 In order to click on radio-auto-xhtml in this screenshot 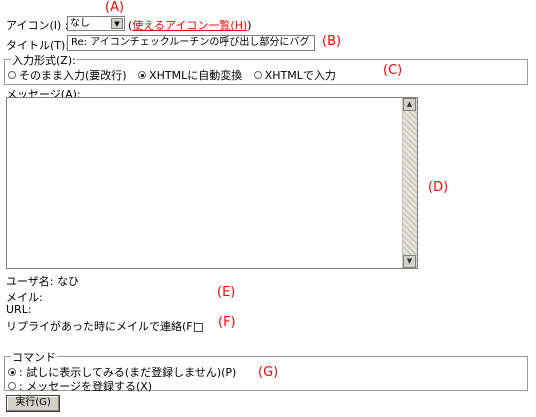, I will do `click(142, 75)`.